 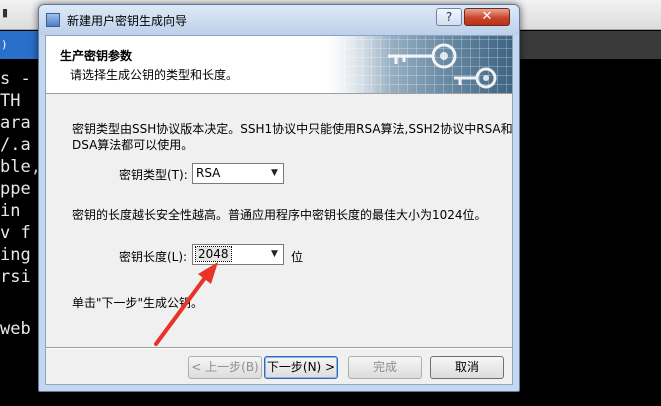 What do you see at coordinates (238, 173) in the screenshot?
I see `key-type-select: RSA ▼` at bounding box center [238, 173].